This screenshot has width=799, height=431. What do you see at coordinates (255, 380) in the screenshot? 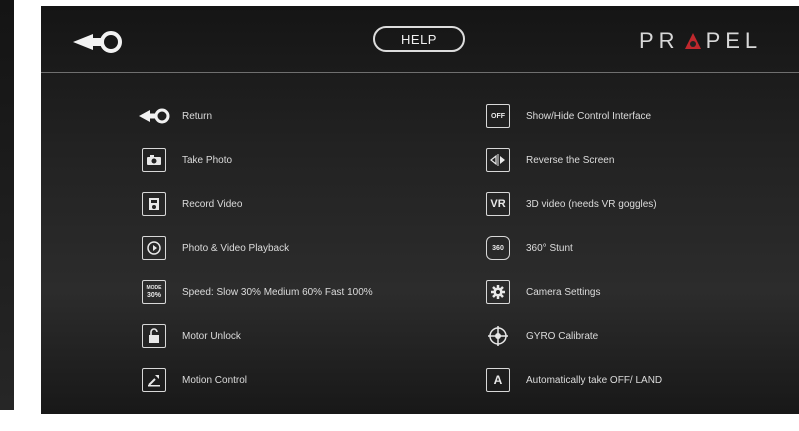
I see `legend-item-motion-control: Motion Control` at bounding box center [255, 380].